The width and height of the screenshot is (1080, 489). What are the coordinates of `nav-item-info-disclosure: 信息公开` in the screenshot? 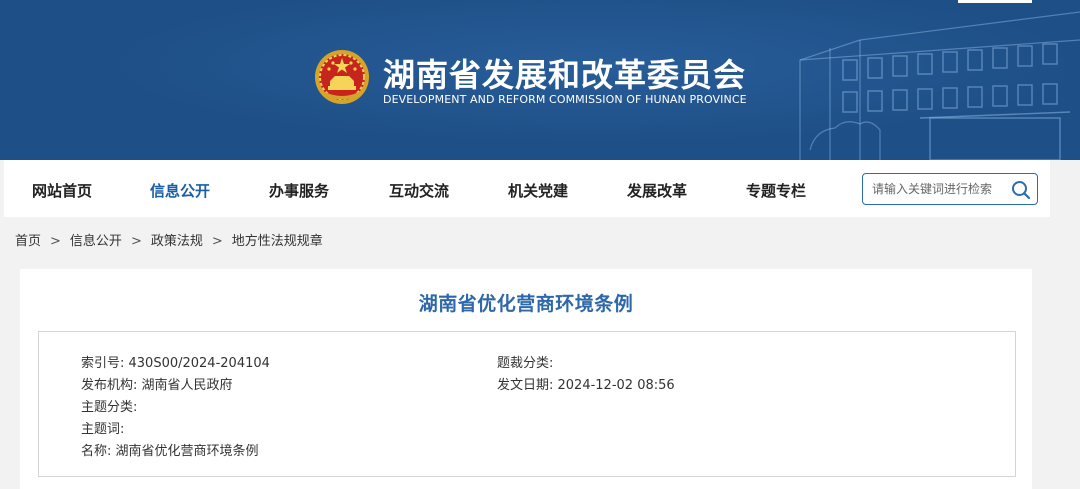 It's located at (180, 190).